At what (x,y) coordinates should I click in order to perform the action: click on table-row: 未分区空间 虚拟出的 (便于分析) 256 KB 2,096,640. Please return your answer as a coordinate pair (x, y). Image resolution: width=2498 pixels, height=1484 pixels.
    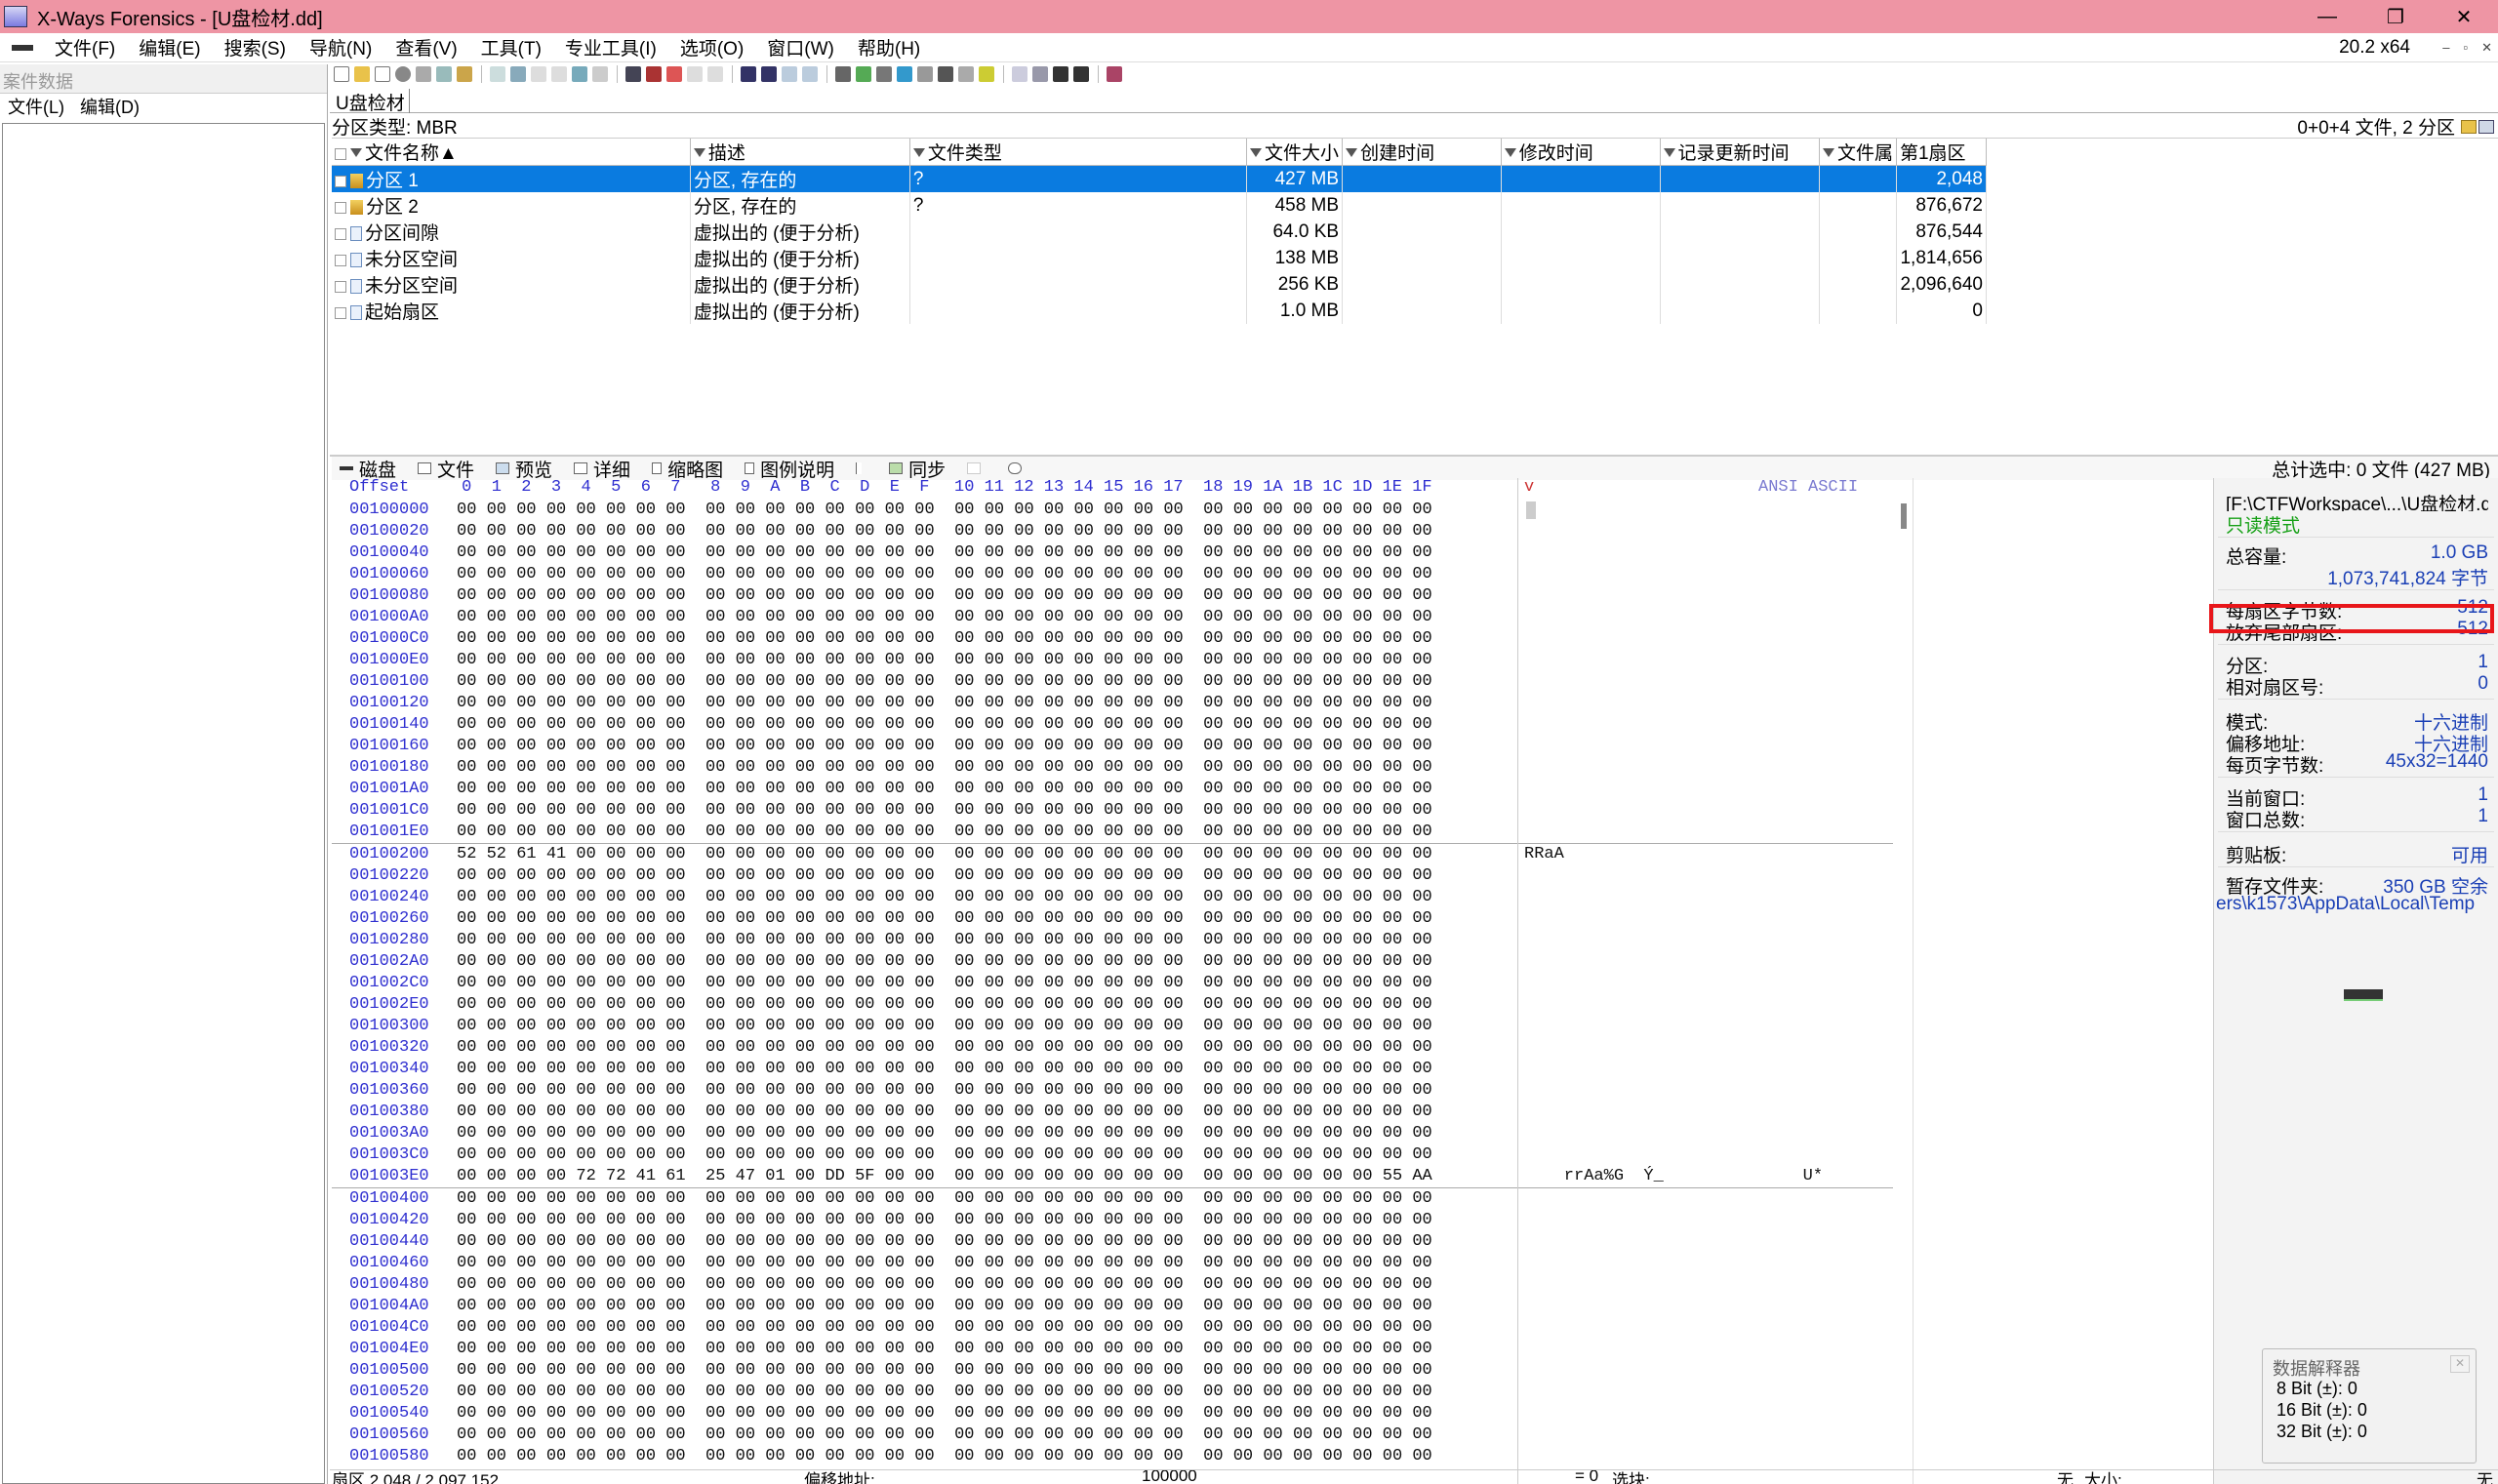
    Looking at the image, I should click on (1160, 284).